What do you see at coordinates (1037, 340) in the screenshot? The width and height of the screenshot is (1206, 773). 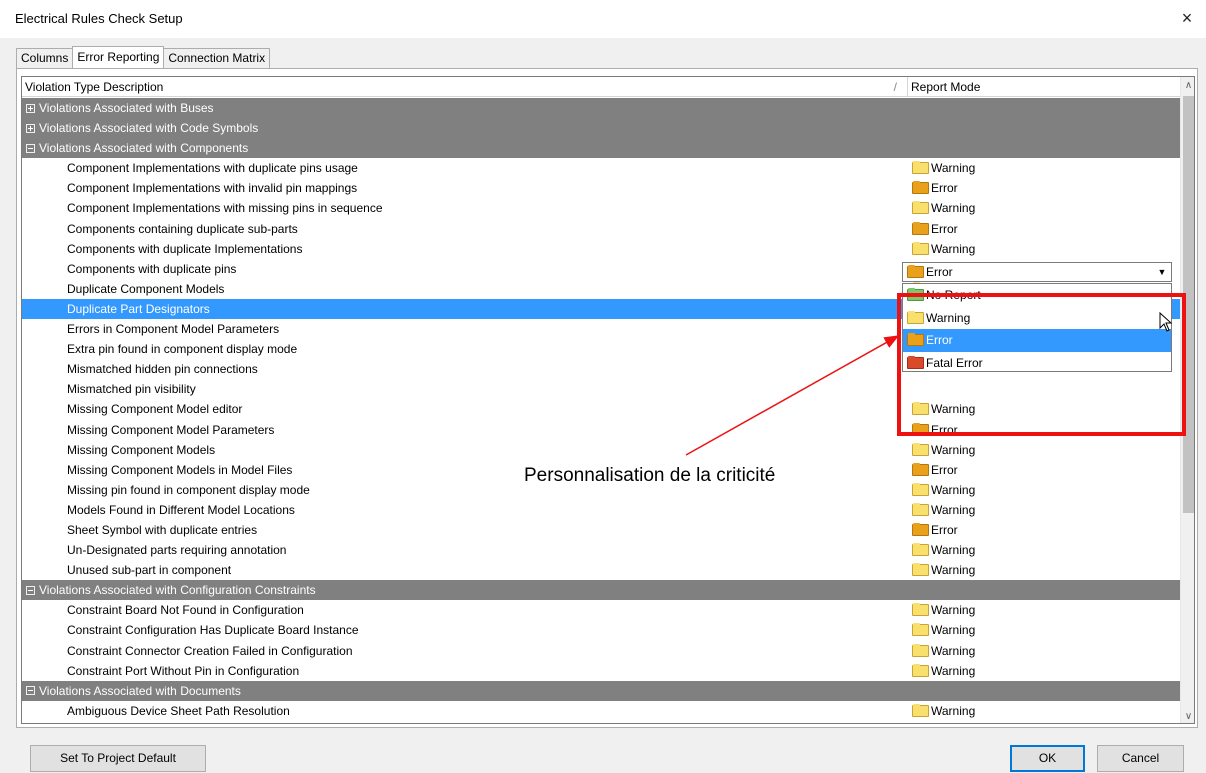 I see `dropdown-option: Error` at bounding box center [1037, 340].